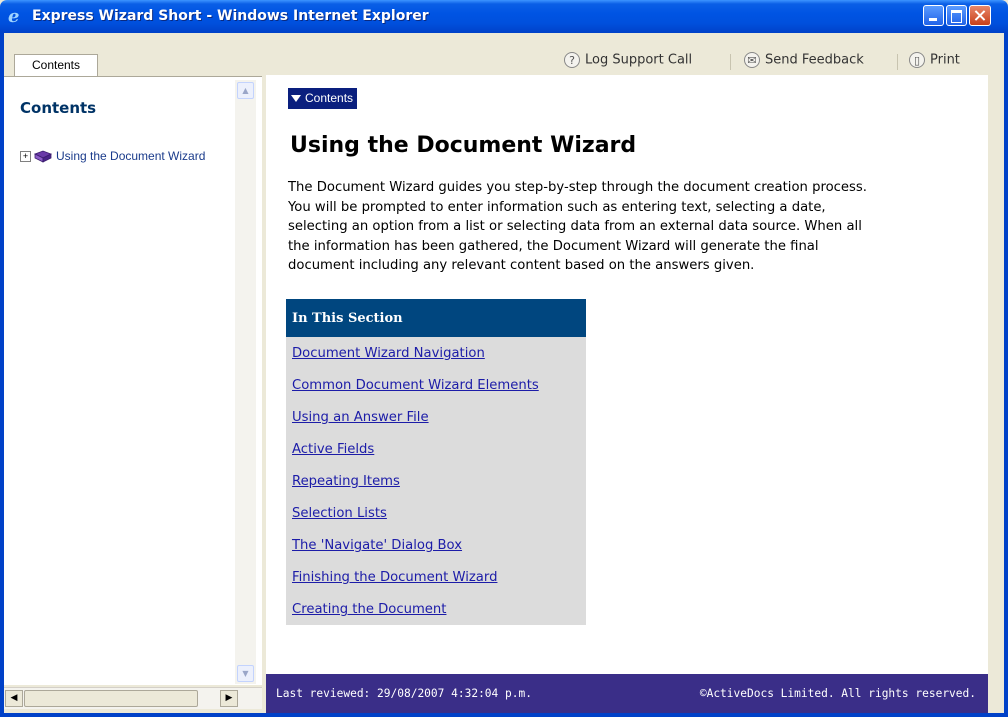 The width and height of the screenshot is (1008, 717). Describe the element at coordinates (14, 16) in the screenshot. I see `internet-explorer-icon: e` at that location.